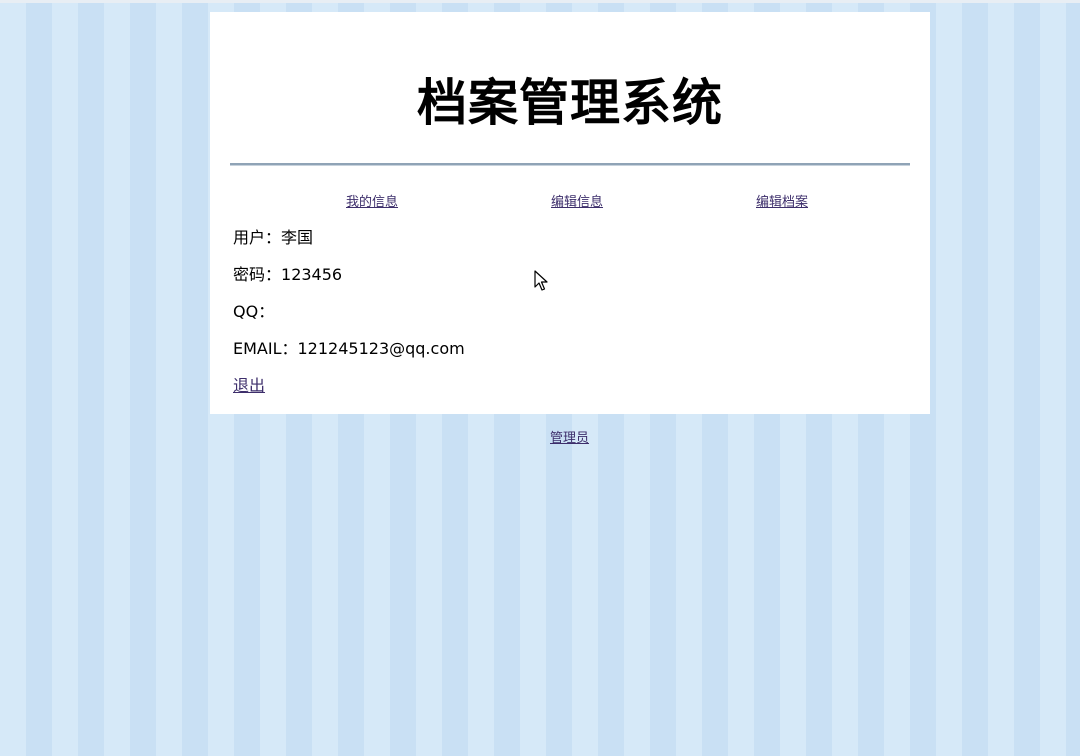  I want to click on nav-edit-archive-link: 编辑档案, so click(782, 200).